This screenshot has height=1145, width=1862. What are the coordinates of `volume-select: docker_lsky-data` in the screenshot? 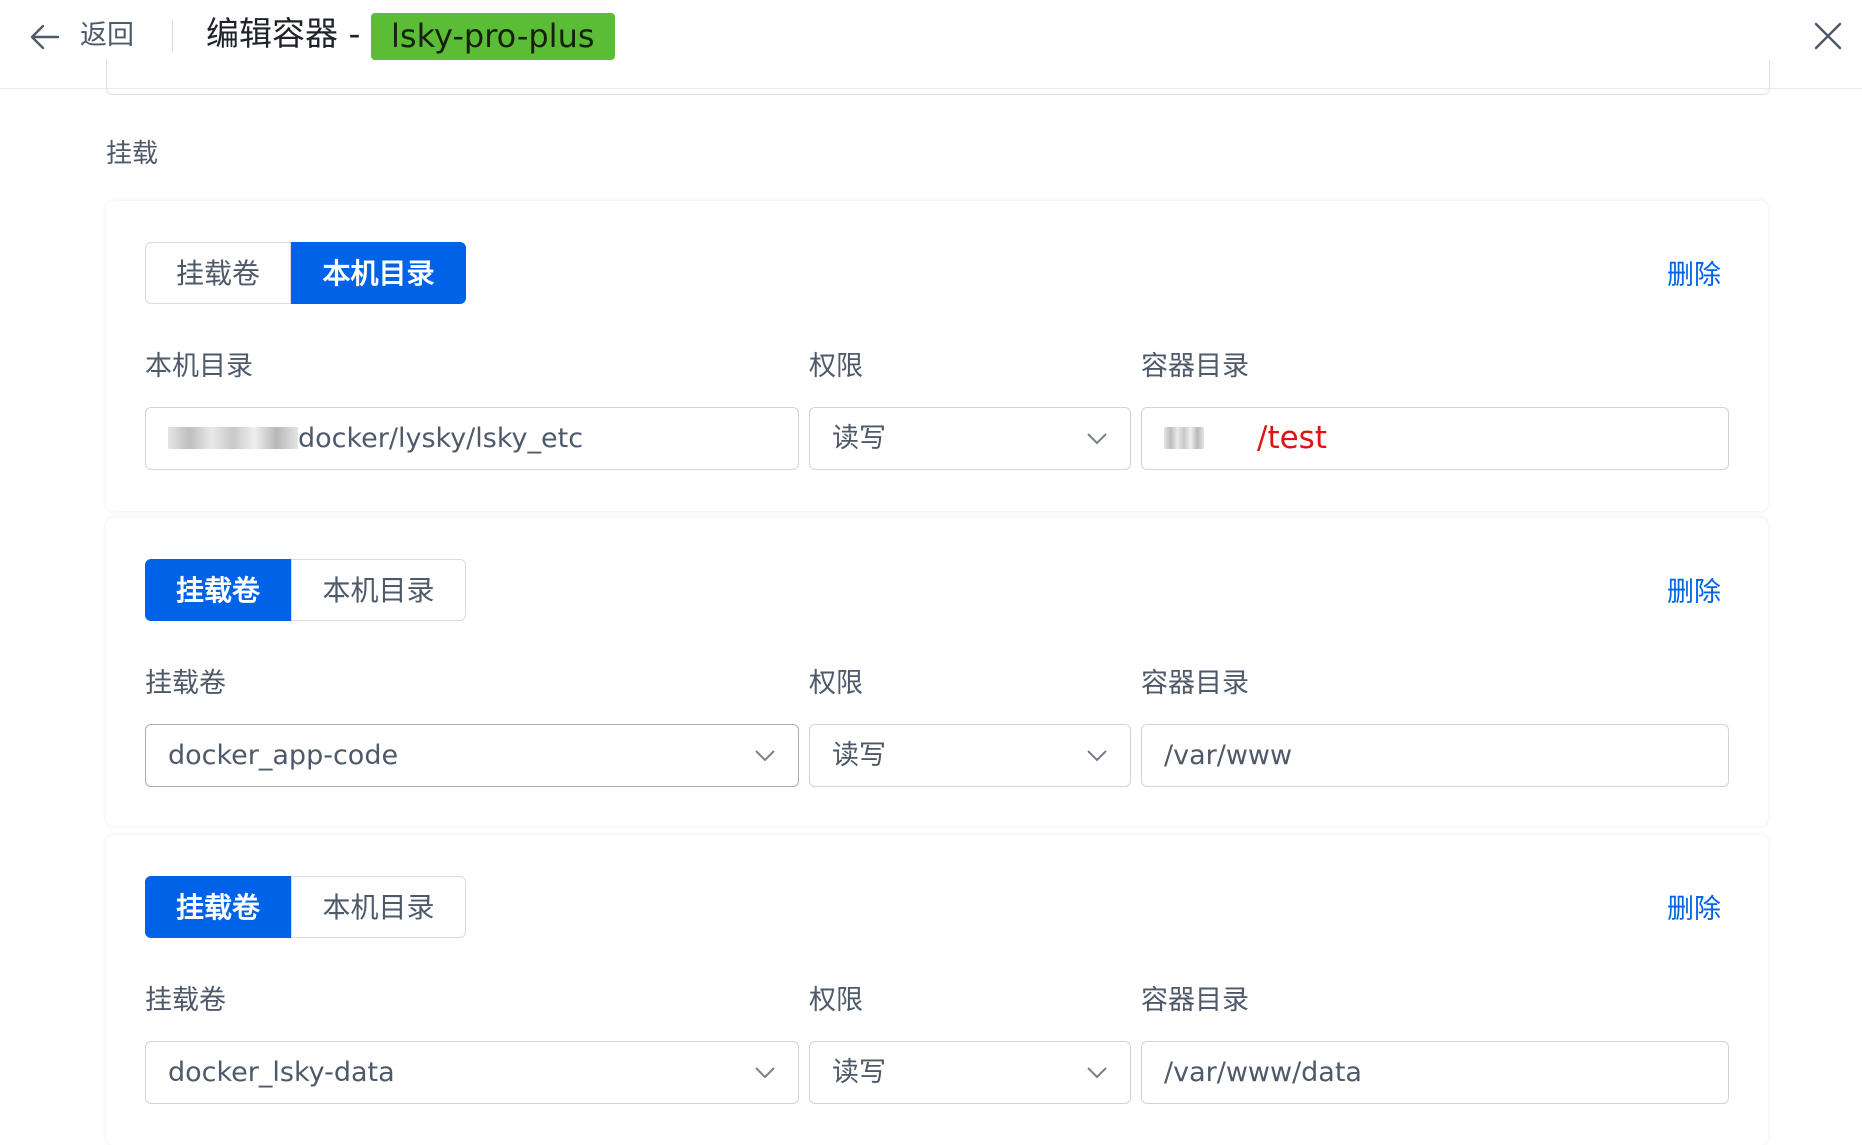 It's located at (472, 1072).